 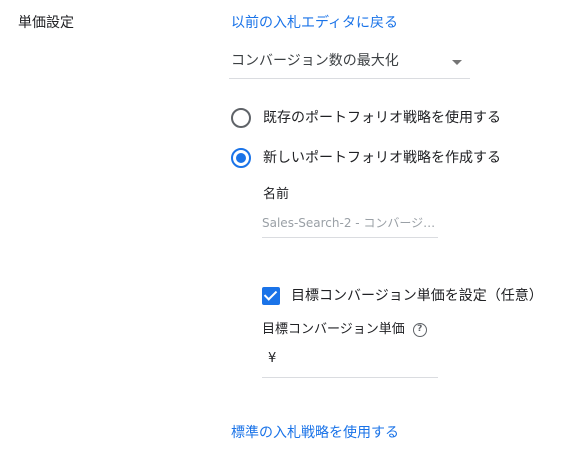 What do you see at coordinates (315, 433) in the screenshot?
I see `use-standard-strategy-link: 標準の入札戦略を使用する` at bounding box center [315, 433].